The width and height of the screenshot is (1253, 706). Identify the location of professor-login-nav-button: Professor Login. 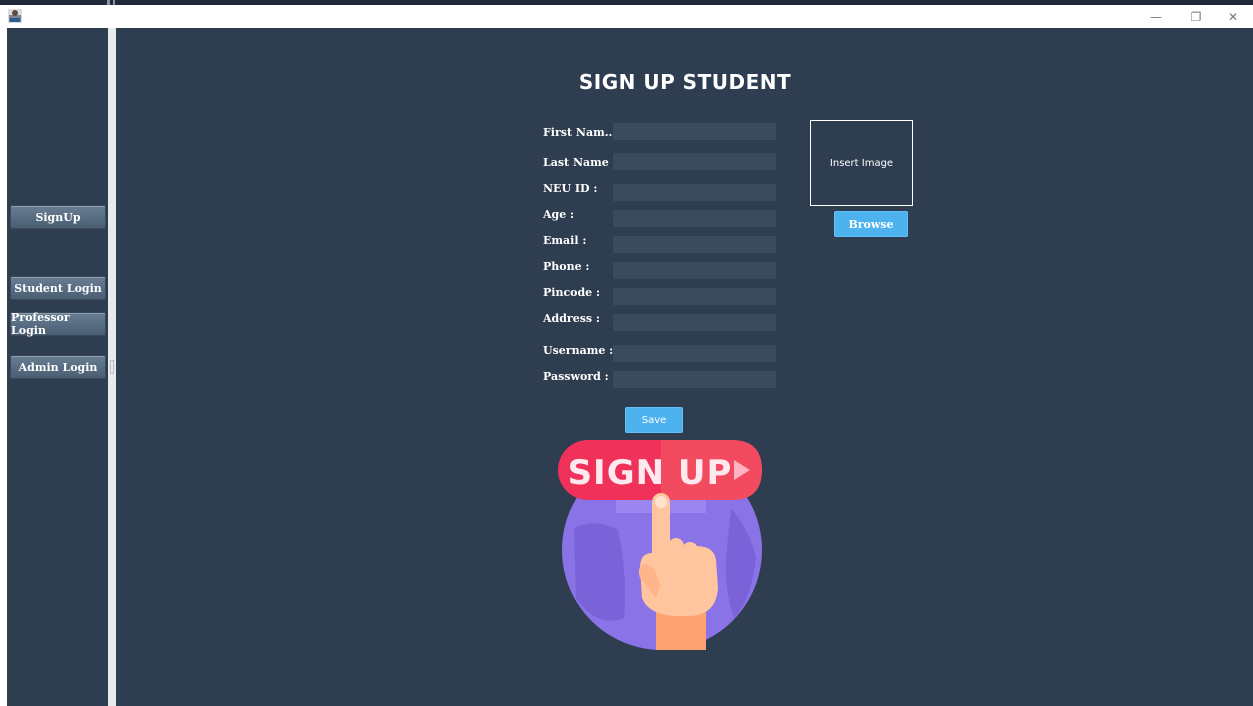
(58, 324).